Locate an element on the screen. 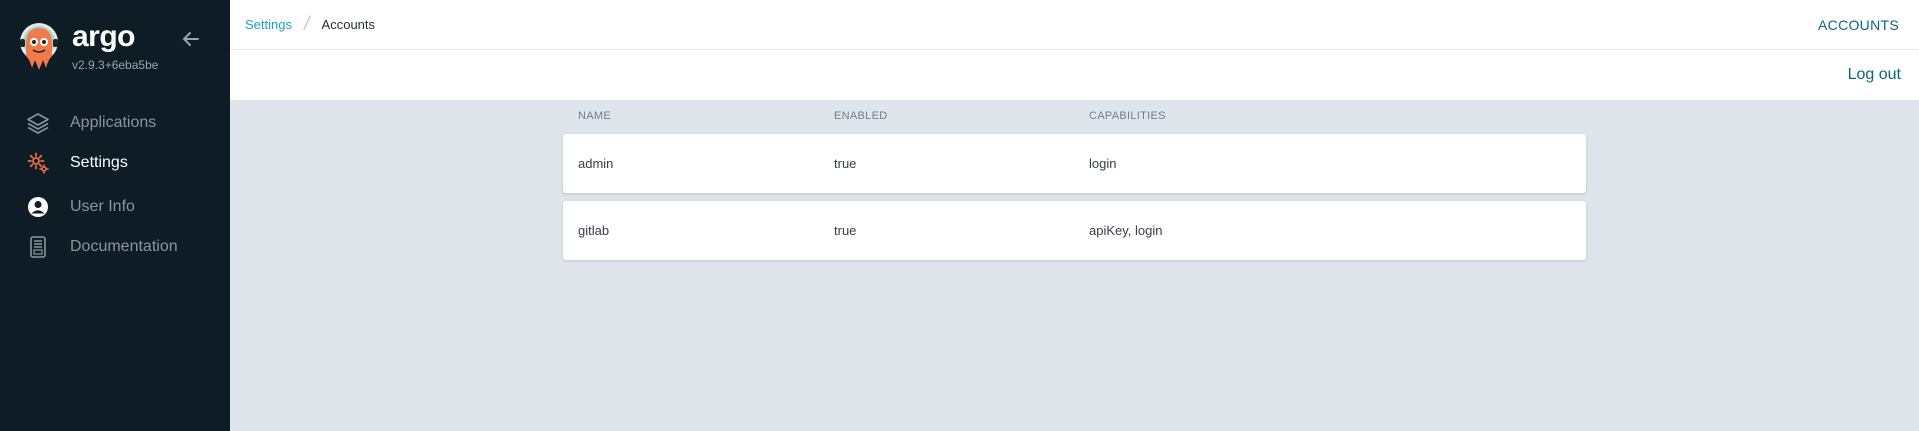  sidebar-item-user-info: User Info is located at coordinates (115, 207).